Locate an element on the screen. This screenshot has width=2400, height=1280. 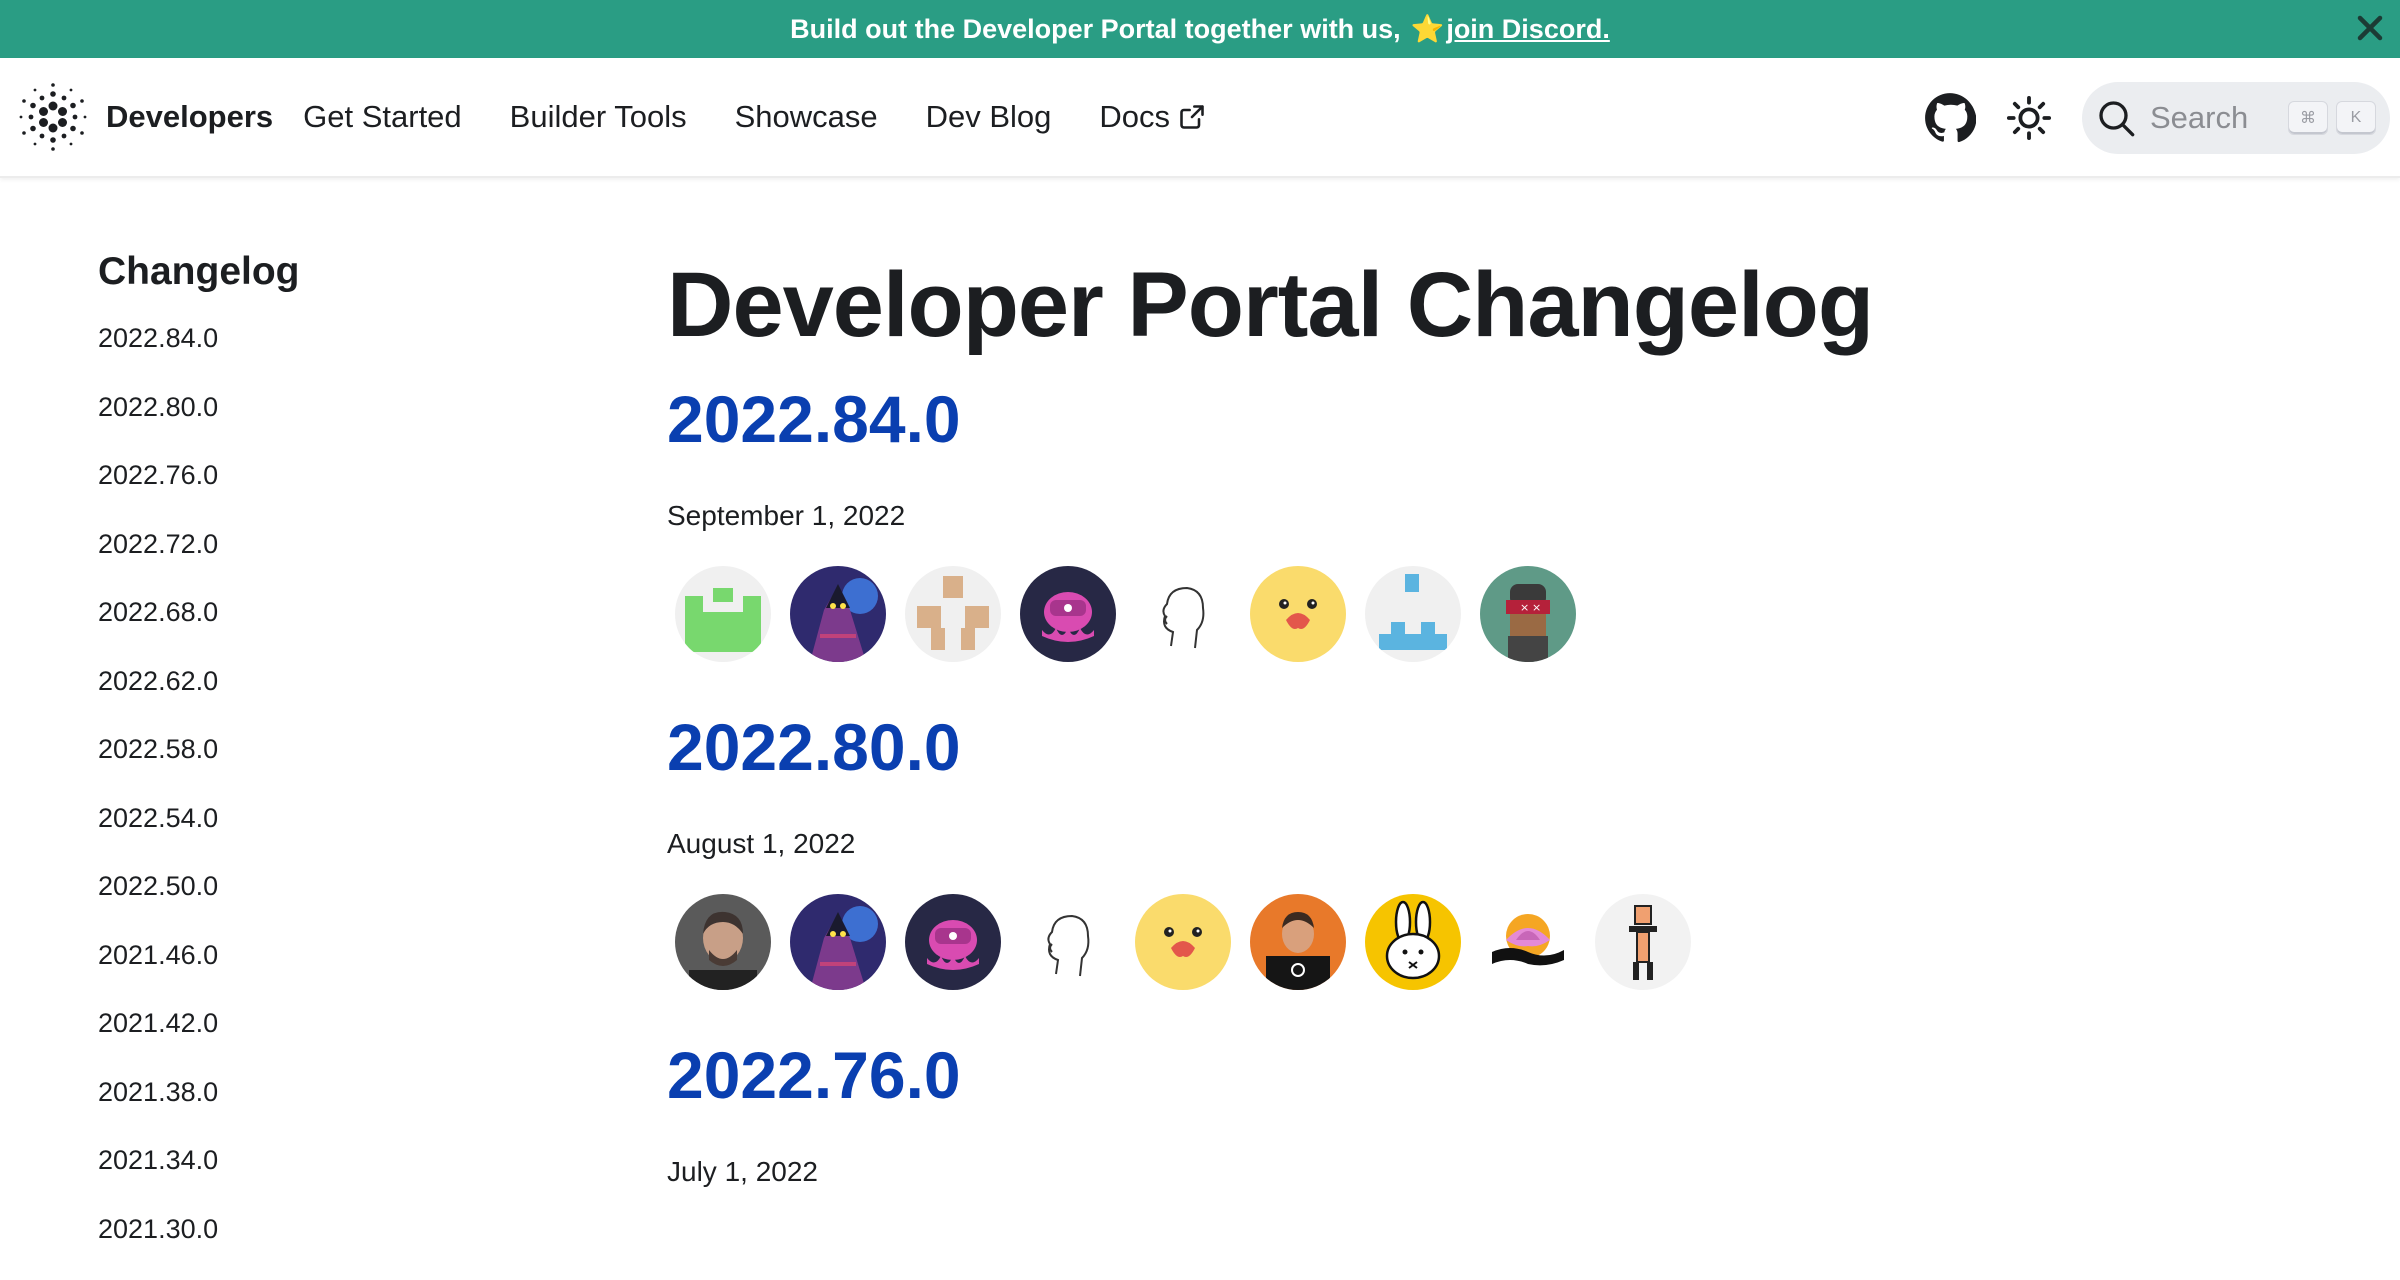
release-version-link: 2022.84.0 is located at coordinates (1417, 419).